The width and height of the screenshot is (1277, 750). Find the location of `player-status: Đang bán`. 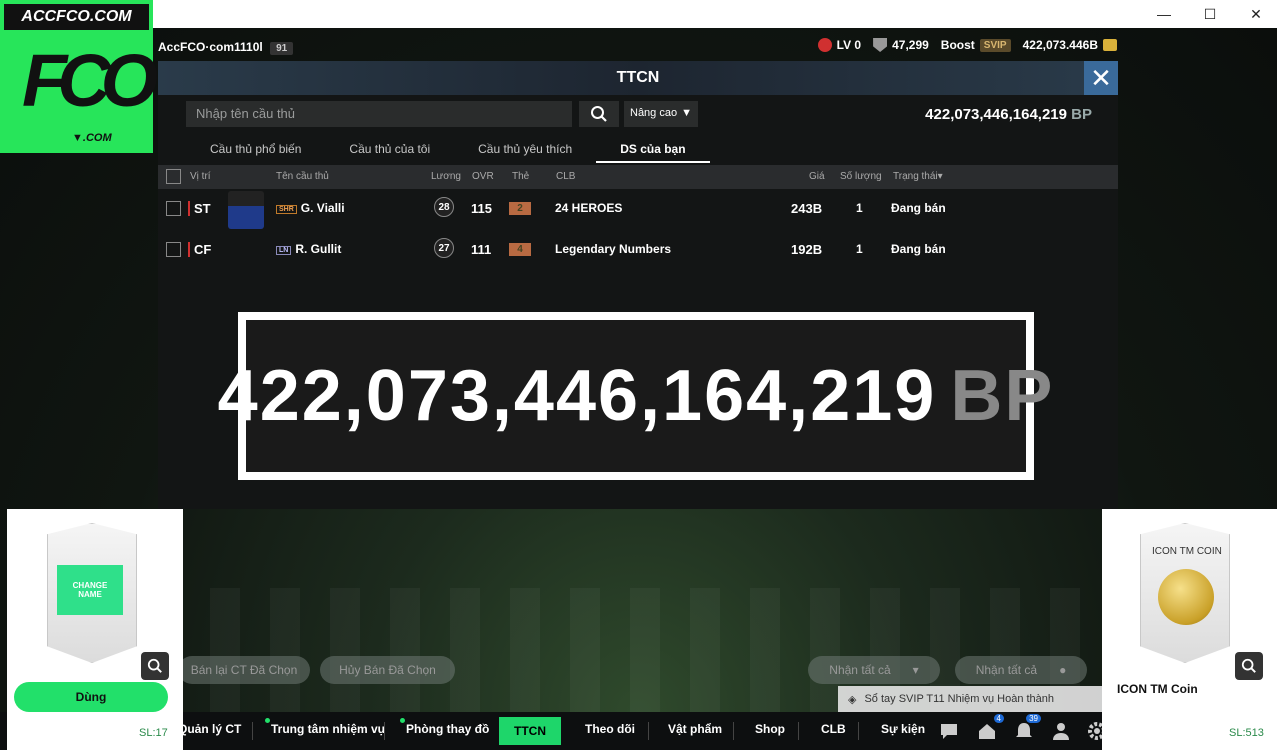

player-status: Đang bán is located at coordinates (918, 208).